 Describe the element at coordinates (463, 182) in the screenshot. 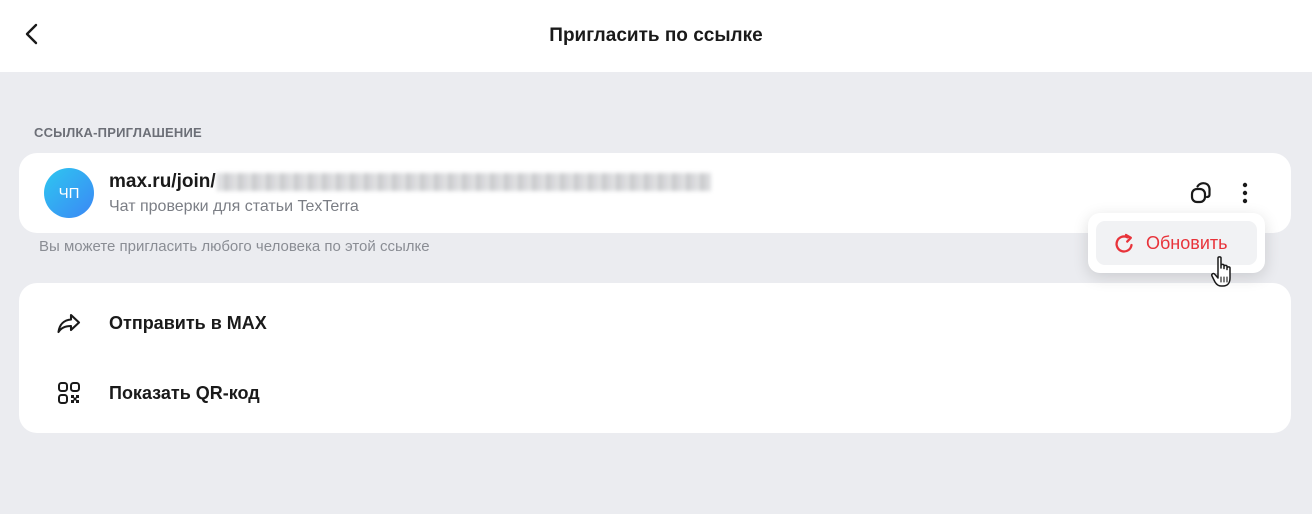

I see `invite-link-redacted` at that location.